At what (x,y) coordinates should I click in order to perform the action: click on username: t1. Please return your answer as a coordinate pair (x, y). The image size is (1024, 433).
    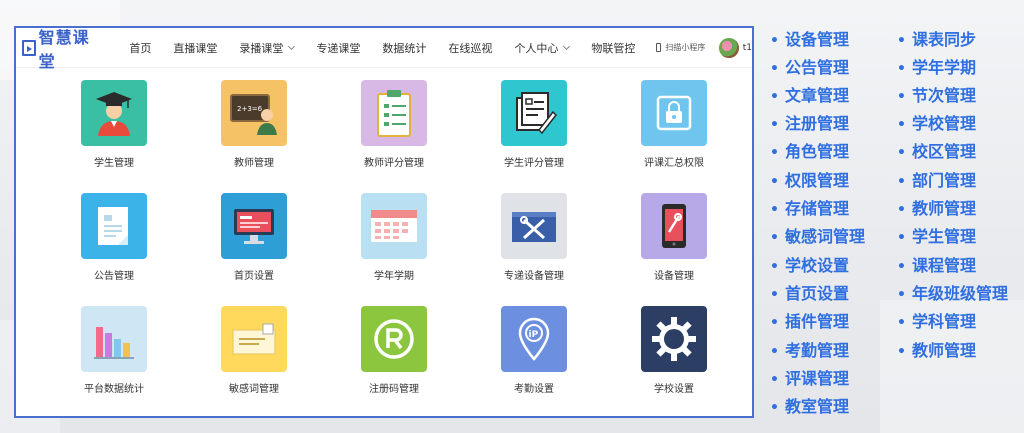
    Looking at the image, I should click on (747, 48).